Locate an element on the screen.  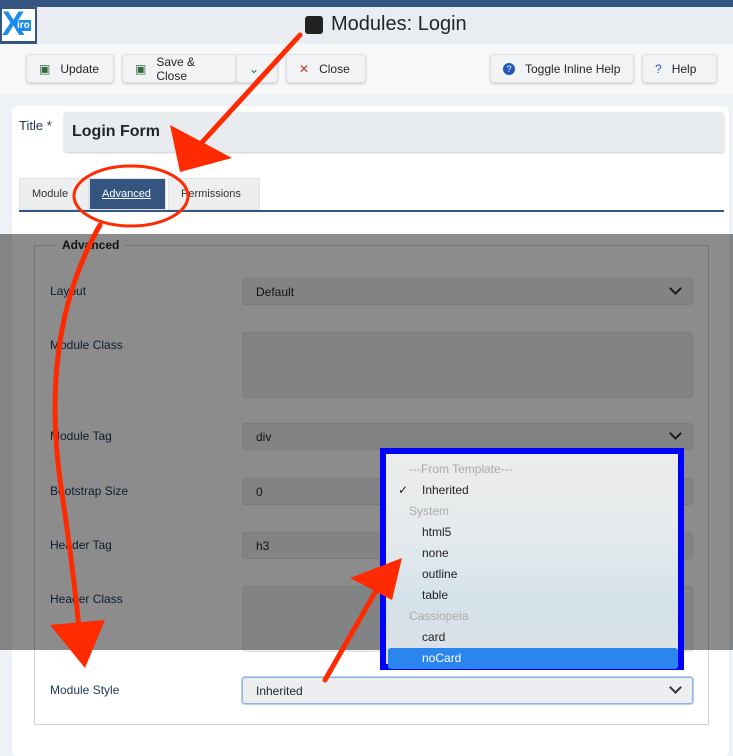
close-icon: ✕ is located at coordinates (304, 68).